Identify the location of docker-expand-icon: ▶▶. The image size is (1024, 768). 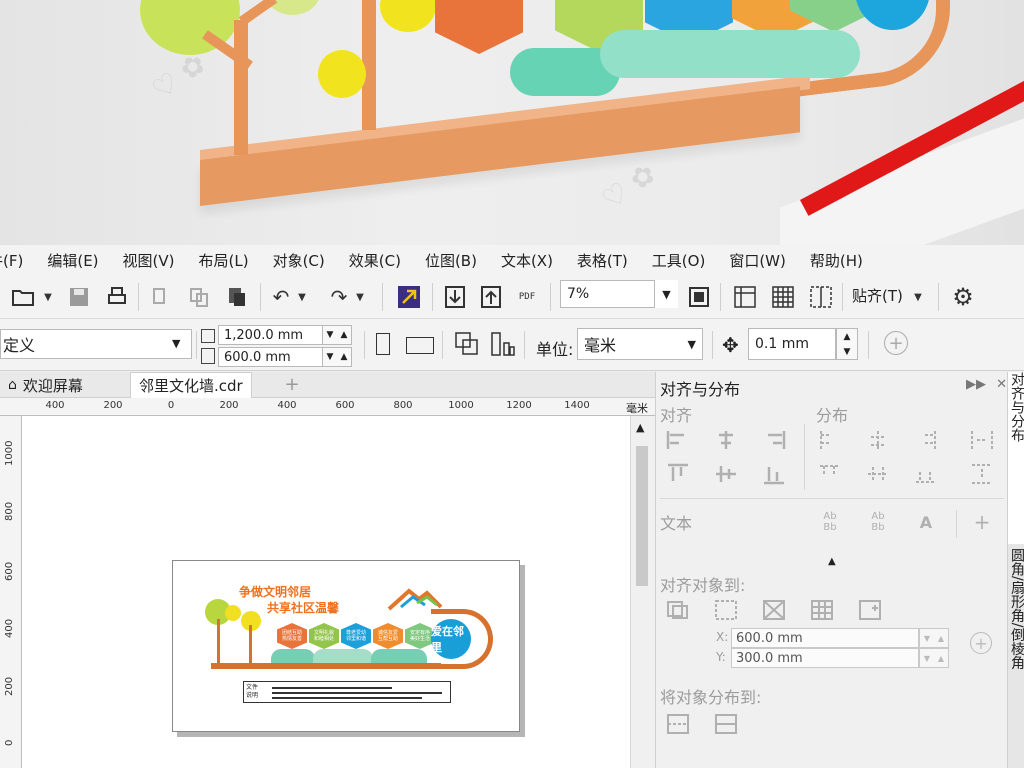
(976, 384).